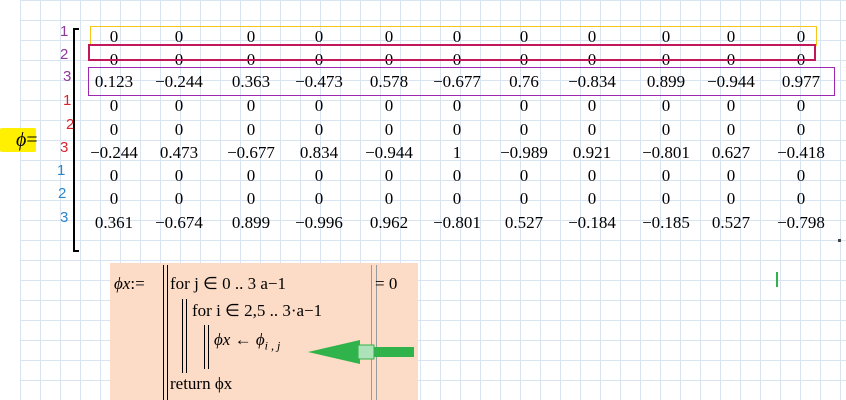  Describe the element at coordinates (452, 52) in the screenshot. I see `row2-highlight-box` at that location.